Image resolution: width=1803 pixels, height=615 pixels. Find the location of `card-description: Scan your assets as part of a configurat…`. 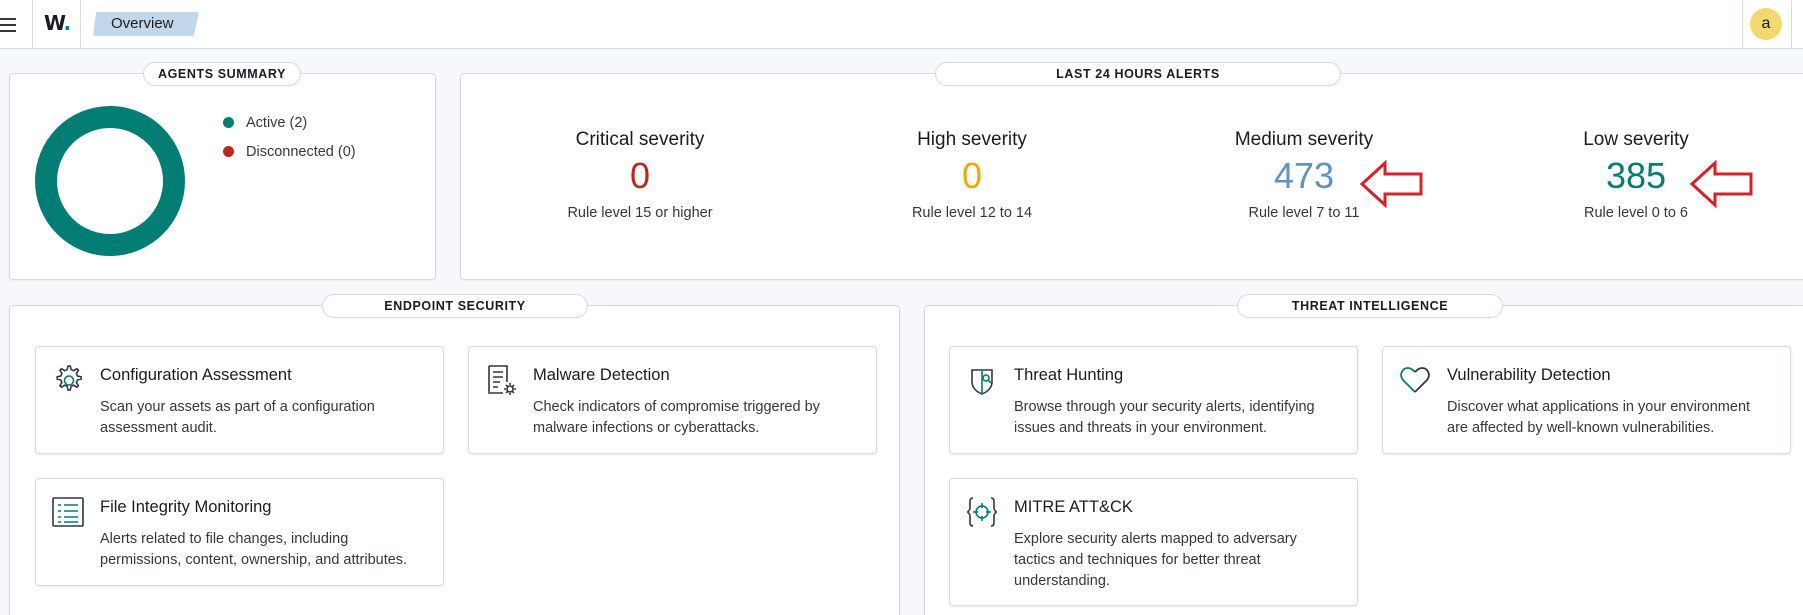

card-description: Scan your assets as part of a configurat… is located at coordinates (237, 417).